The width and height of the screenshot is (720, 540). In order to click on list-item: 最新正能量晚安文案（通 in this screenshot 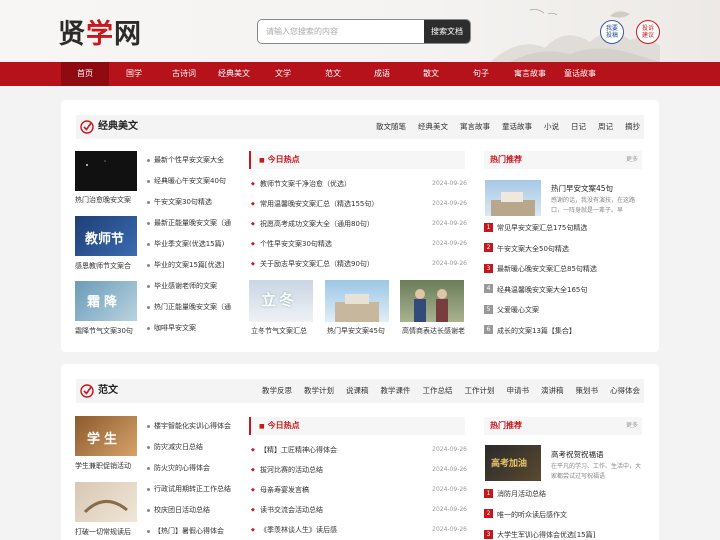, I will do `click(189, 223)`.